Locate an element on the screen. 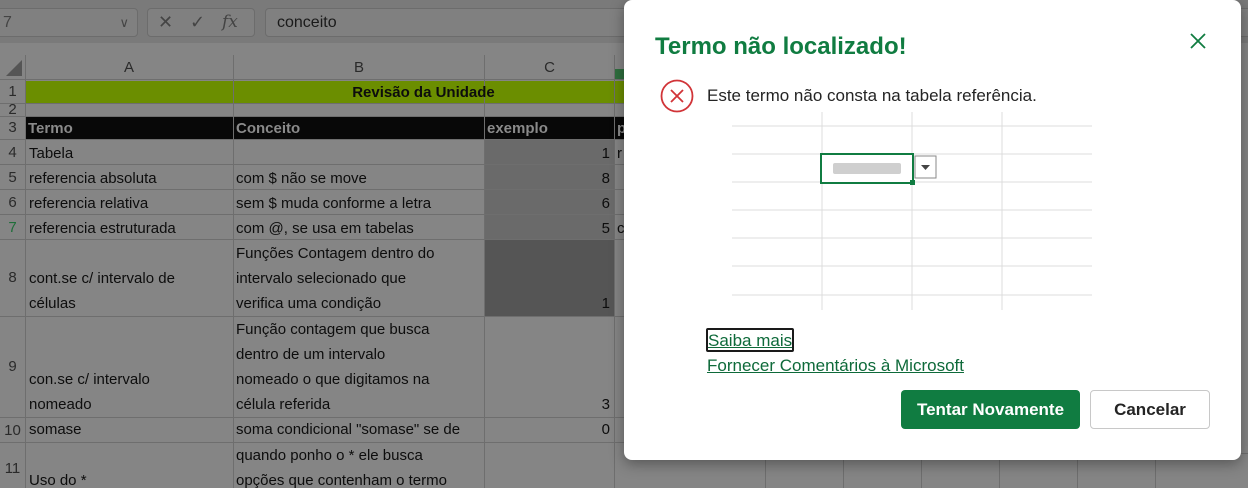  cell-conceito-line2: dentro de um intervalo is located at coordinates (359, 354).